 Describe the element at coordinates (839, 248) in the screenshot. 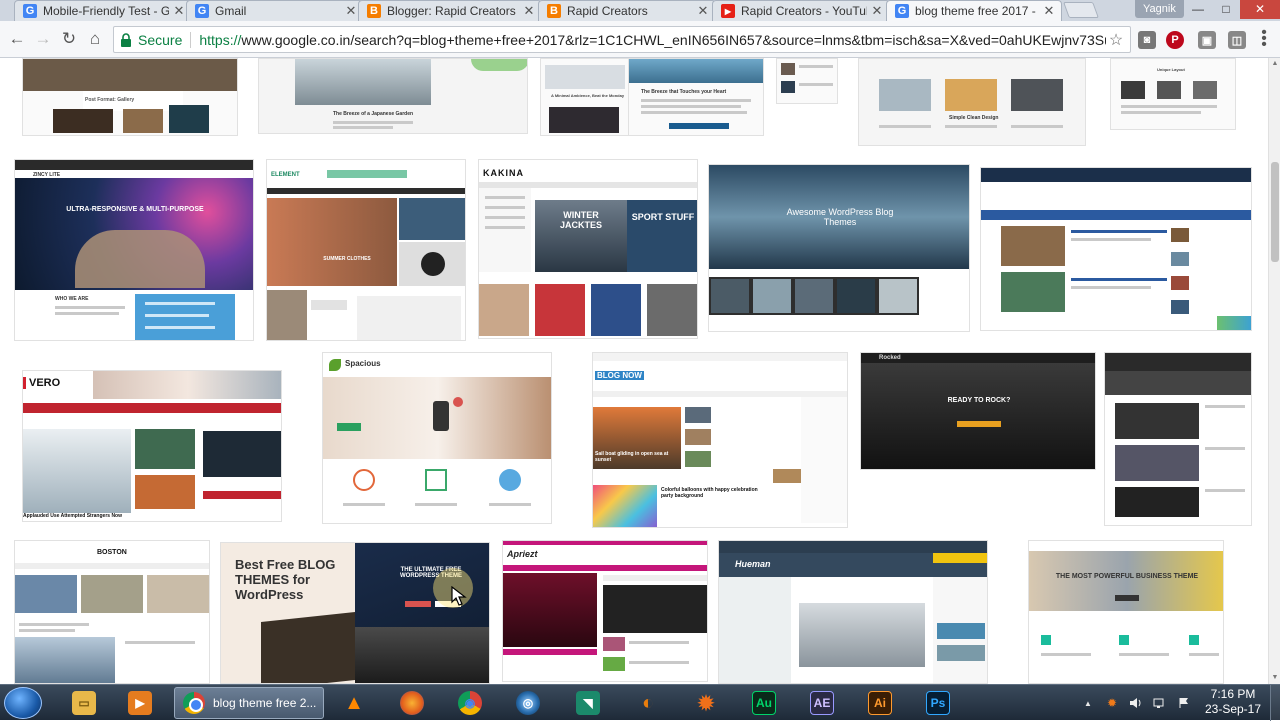

I see `image-result: Awesome WordPress Blog Themes` at that location.